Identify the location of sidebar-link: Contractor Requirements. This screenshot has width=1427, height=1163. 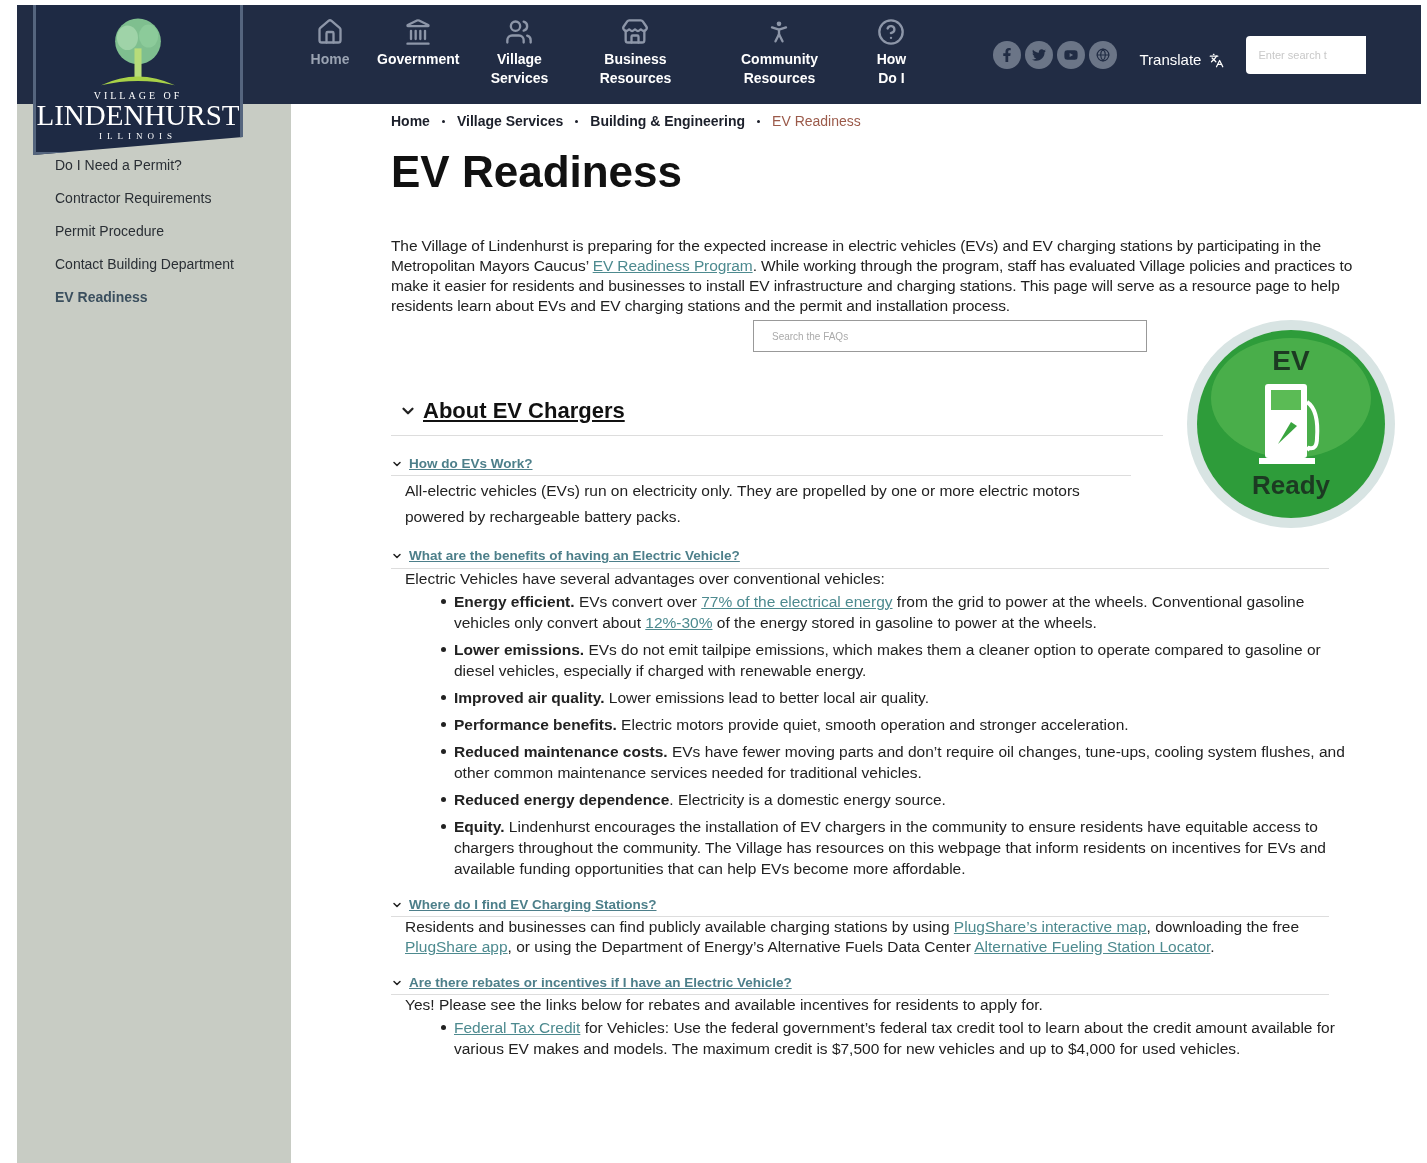
(173, 198).